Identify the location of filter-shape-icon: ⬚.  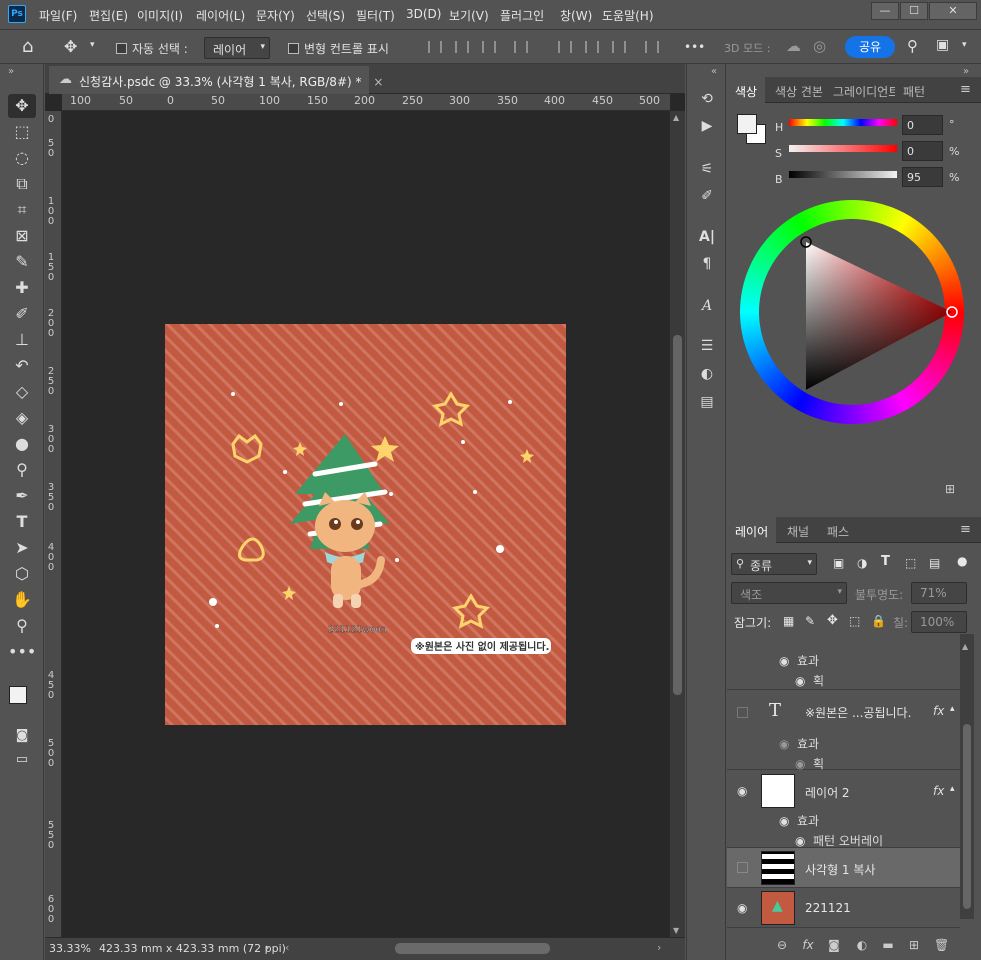
(910, 563).